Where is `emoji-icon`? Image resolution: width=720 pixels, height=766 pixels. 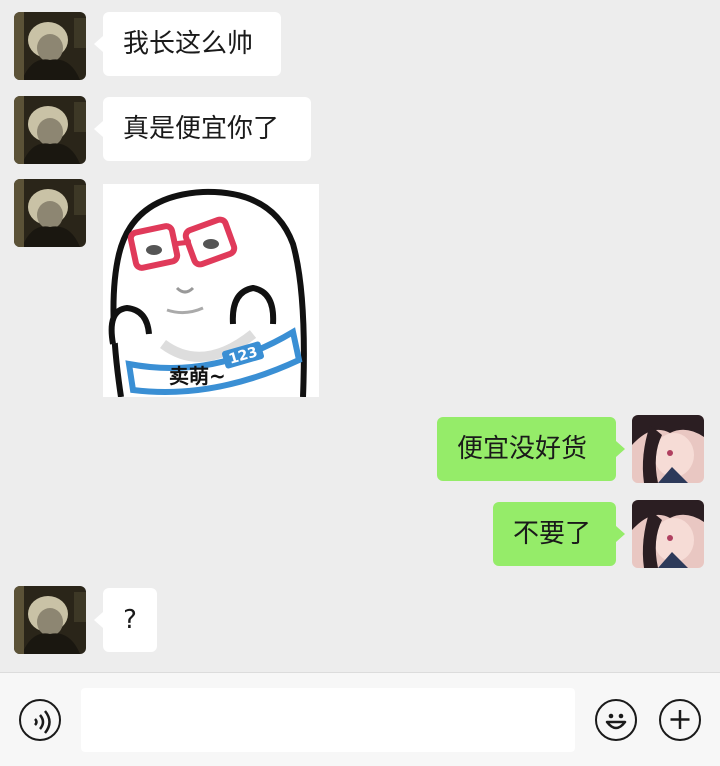
emoji-icon is located at coordinates (616, 721).